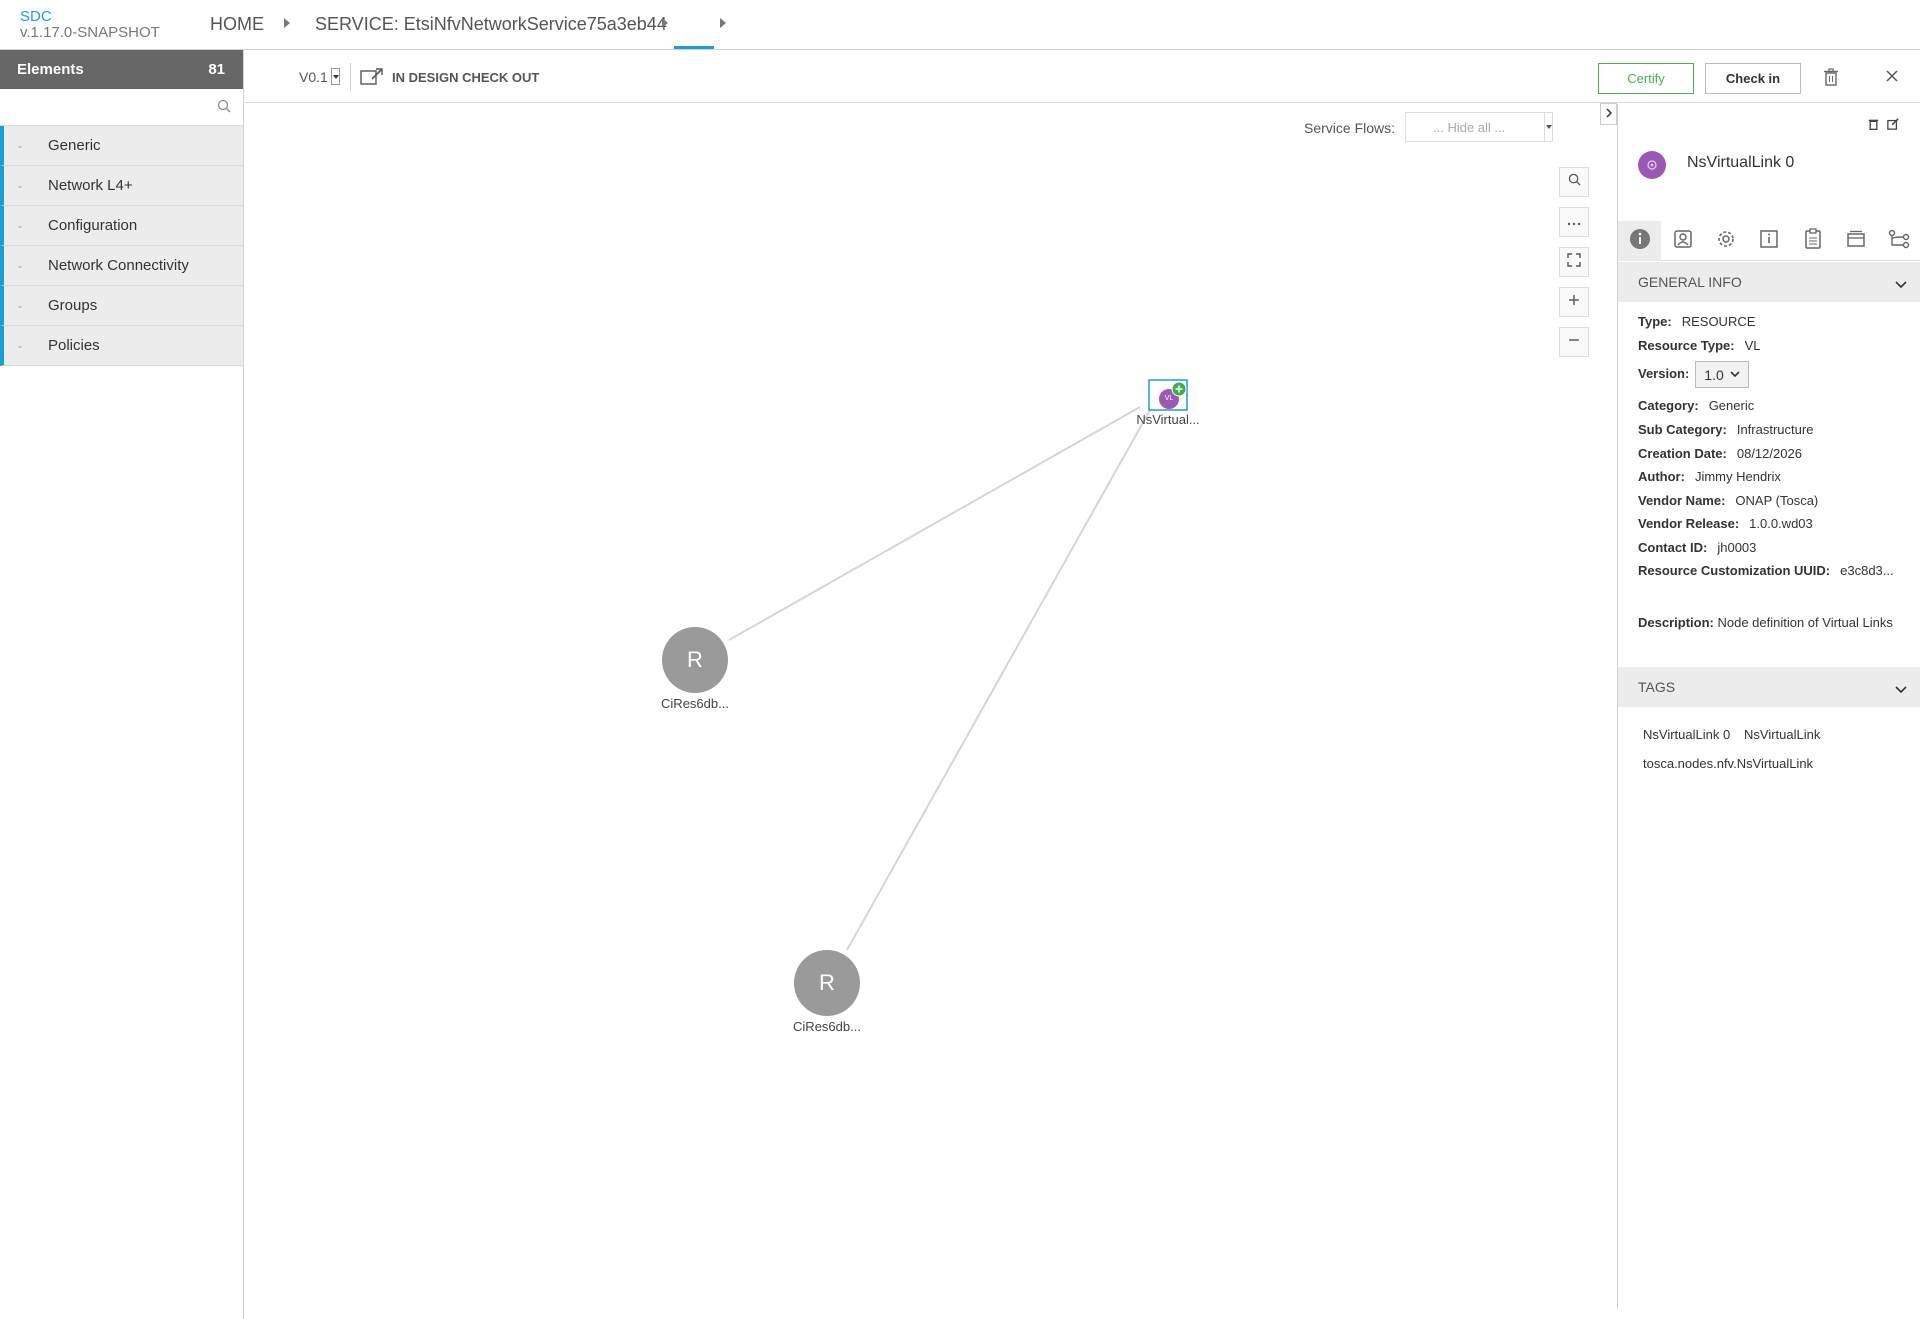 This screenshot has width=1920, height=1319. What do you see at coordinates (1574, 182) in the screenshot?
I see `canvas-search-button` at bounding box center [1574, 182].